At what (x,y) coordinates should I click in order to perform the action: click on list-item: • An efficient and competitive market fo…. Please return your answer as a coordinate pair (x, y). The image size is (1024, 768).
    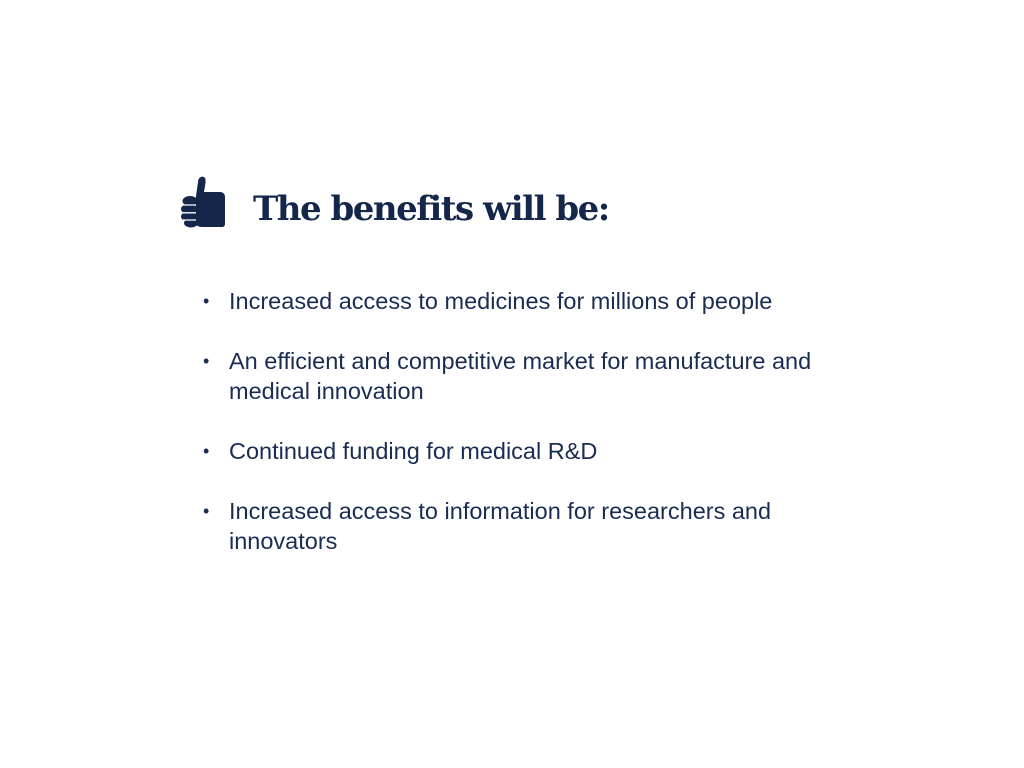
    Looking at the image, I should click on (543, 376).